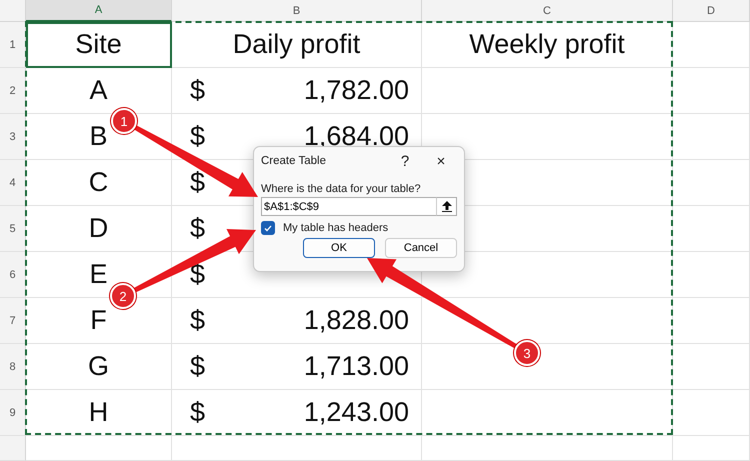 The width and height of the screenshot is (750, 461). Describe the element at coordinates (13, 367) in the screenshot. I see `row-header: 8` at that location.